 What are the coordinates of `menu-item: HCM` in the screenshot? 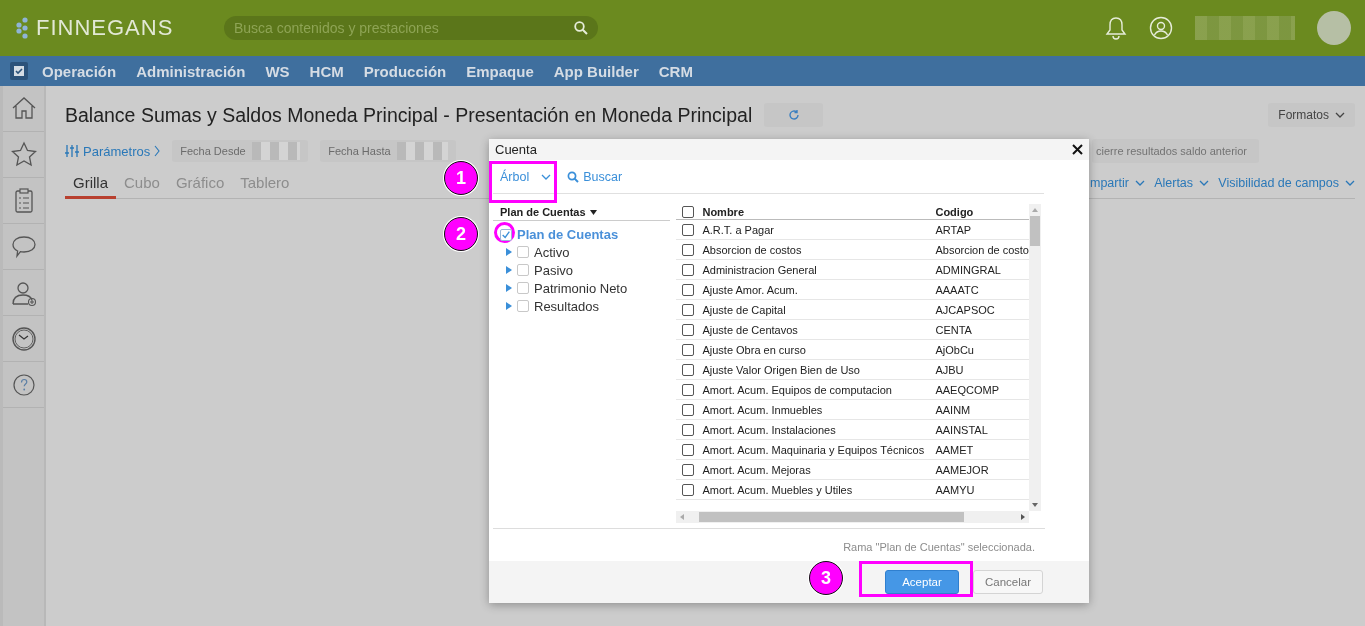 It's located at (326, 71).